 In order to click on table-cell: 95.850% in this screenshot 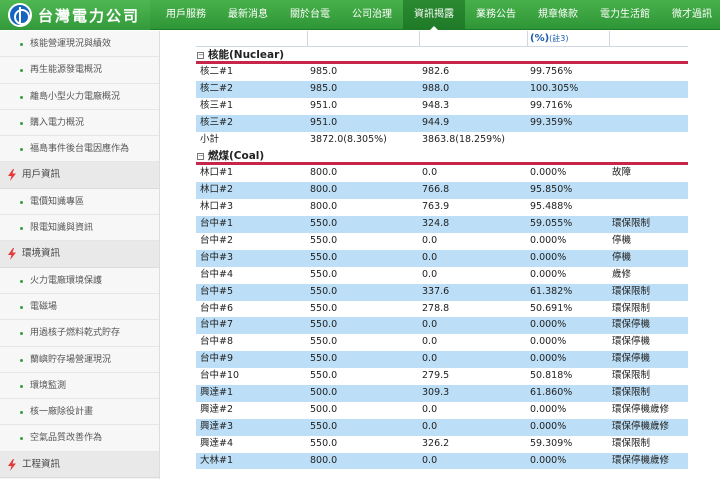, I will do `click(551, 190)`.